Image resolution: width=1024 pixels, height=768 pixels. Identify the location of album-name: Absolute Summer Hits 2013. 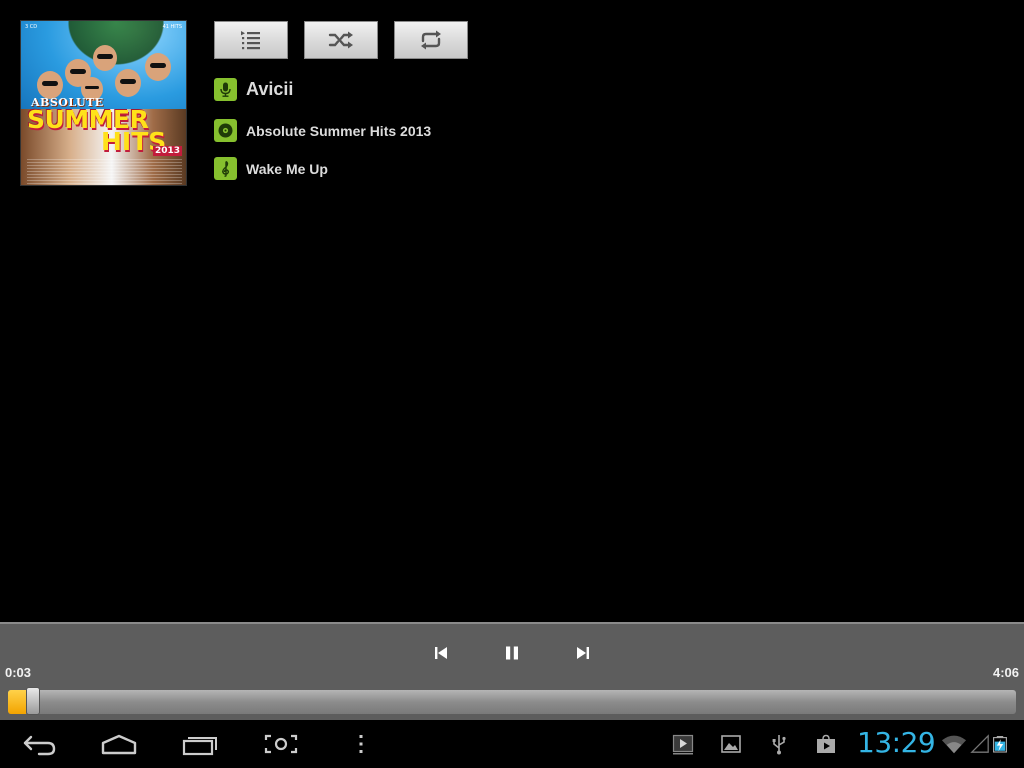
(339, 130).